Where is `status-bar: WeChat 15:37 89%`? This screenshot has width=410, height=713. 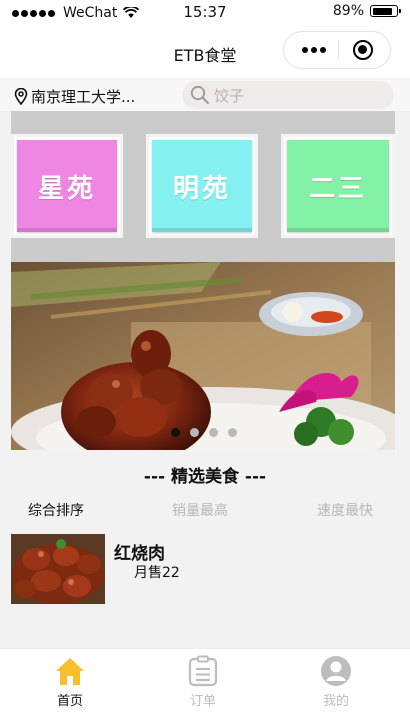
status-bar: WeChat 15:37 89% is located at coordinates (205, 12).